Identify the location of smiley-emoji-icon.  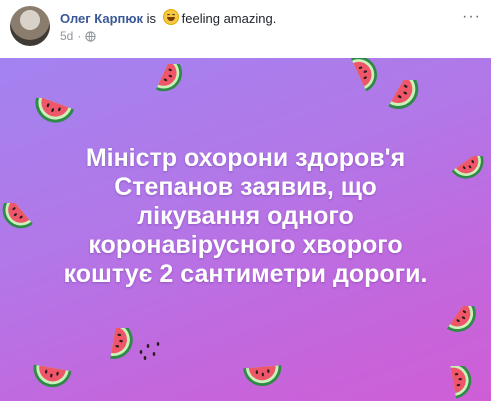
(170, 17).